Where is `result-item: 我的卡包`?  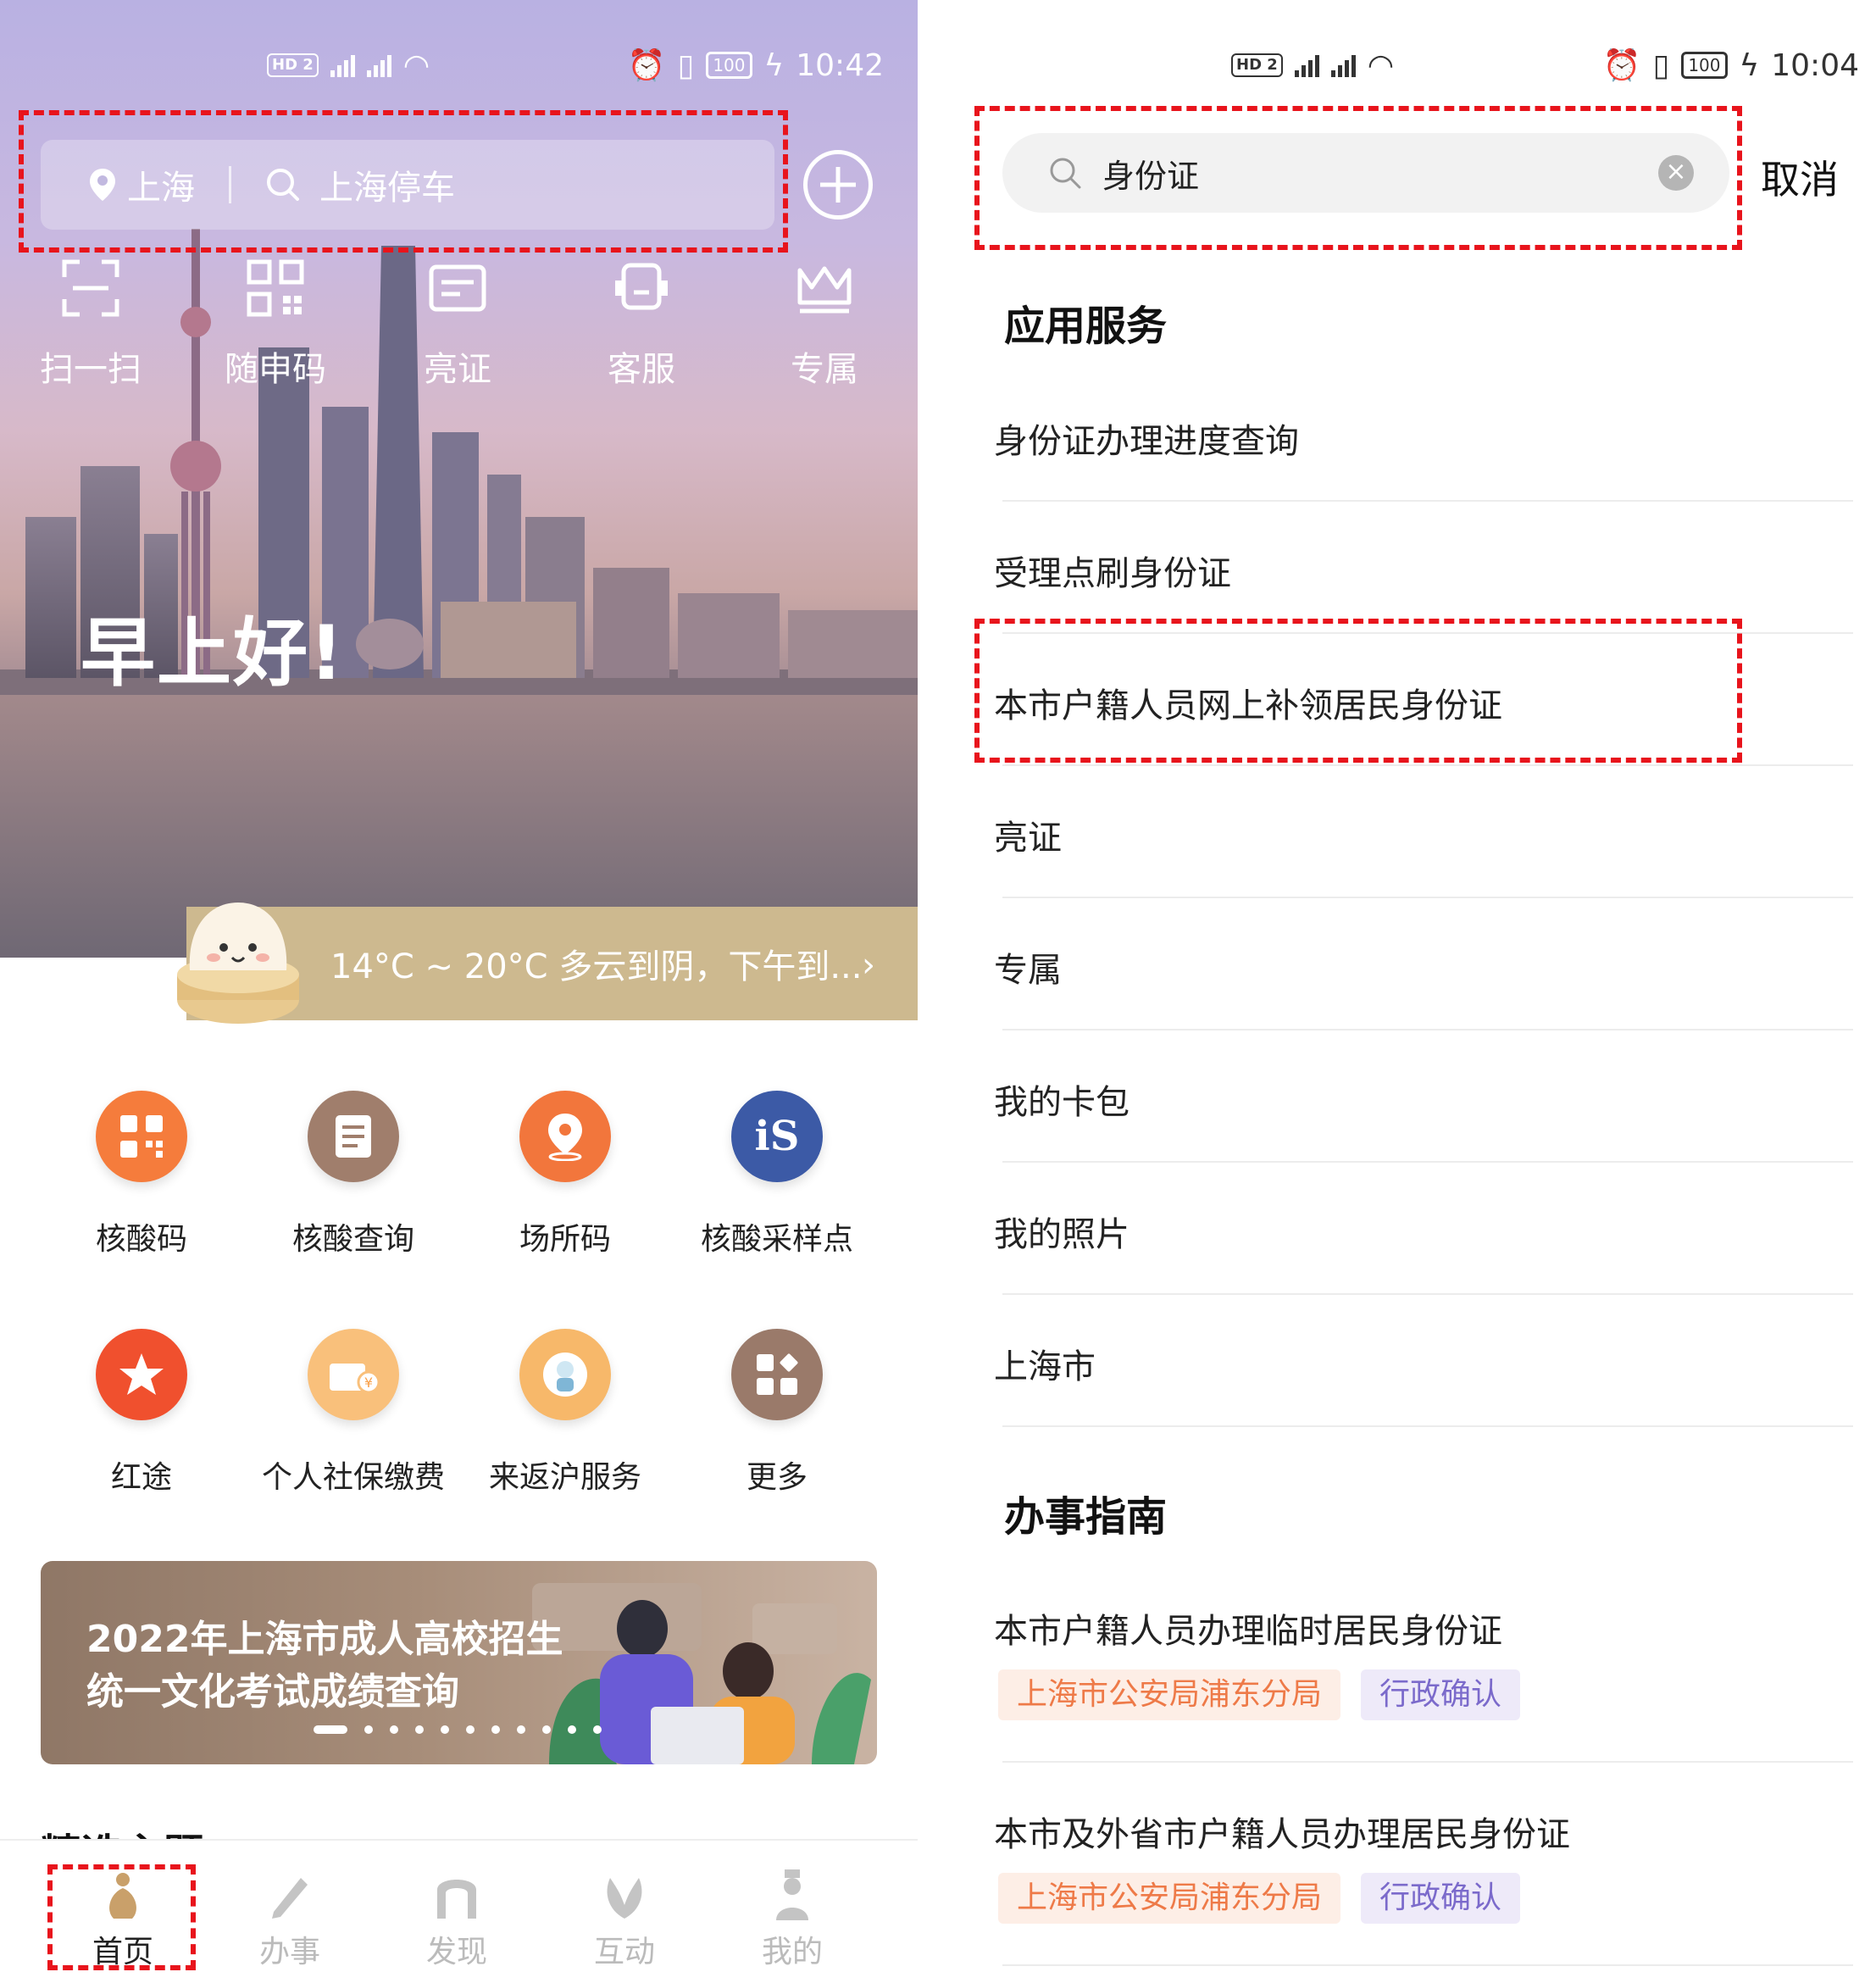 result-item: 我的卡包 is located at coordinates (1426, 1099).